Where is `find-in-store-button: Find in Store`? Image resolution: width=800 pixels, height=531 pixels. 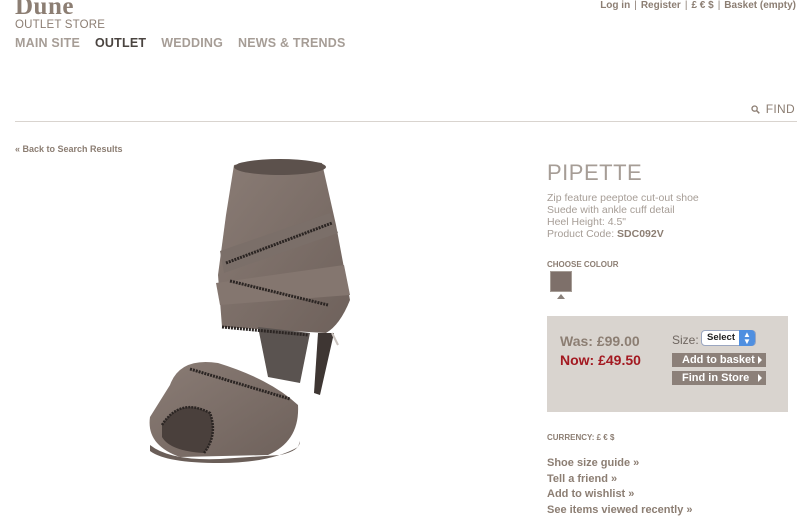
find-in-store-button: Find in Store is located at coordinates (719, 378).